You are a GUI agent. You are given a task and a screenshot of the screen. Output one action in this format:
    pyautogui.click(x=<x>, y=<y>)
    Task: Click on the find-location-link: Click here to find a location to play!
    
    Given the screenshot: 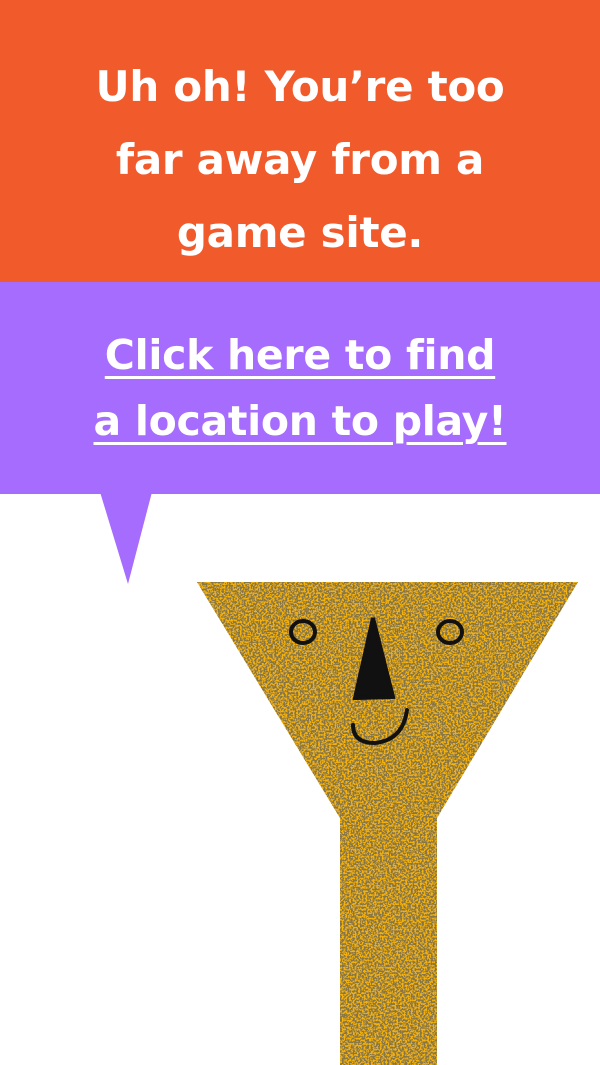 What is the action you would take?
    pyautogui.click(x=300, y=388)
    